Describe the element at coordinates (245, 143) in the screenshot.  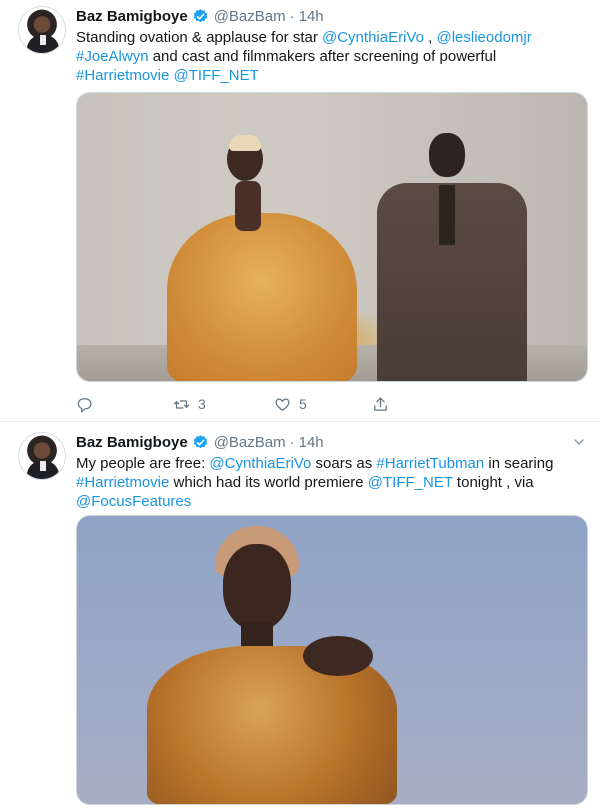
I see `photo-figure-headband` at that location.